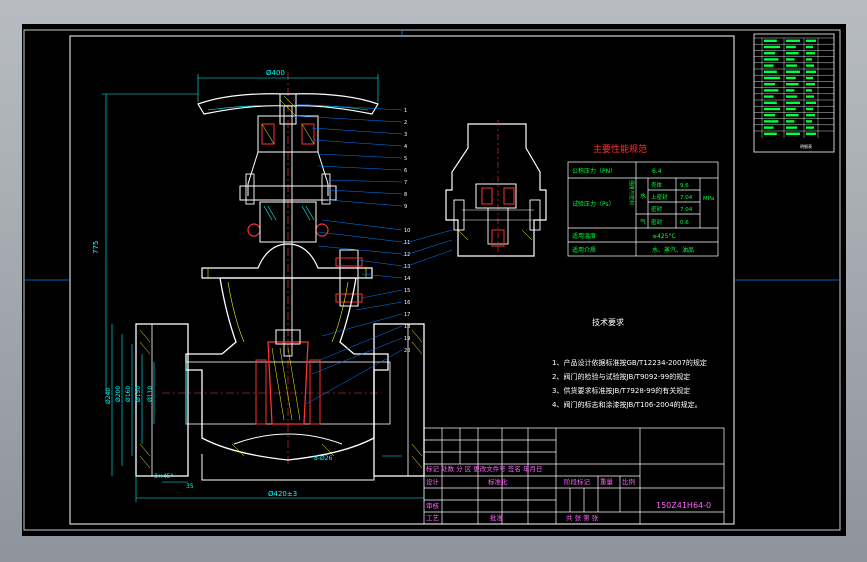  What do you see at coordinates (150, 394) in the screenshot?
I see `dim-d4: Ø110` at bounding box center [150, 394].